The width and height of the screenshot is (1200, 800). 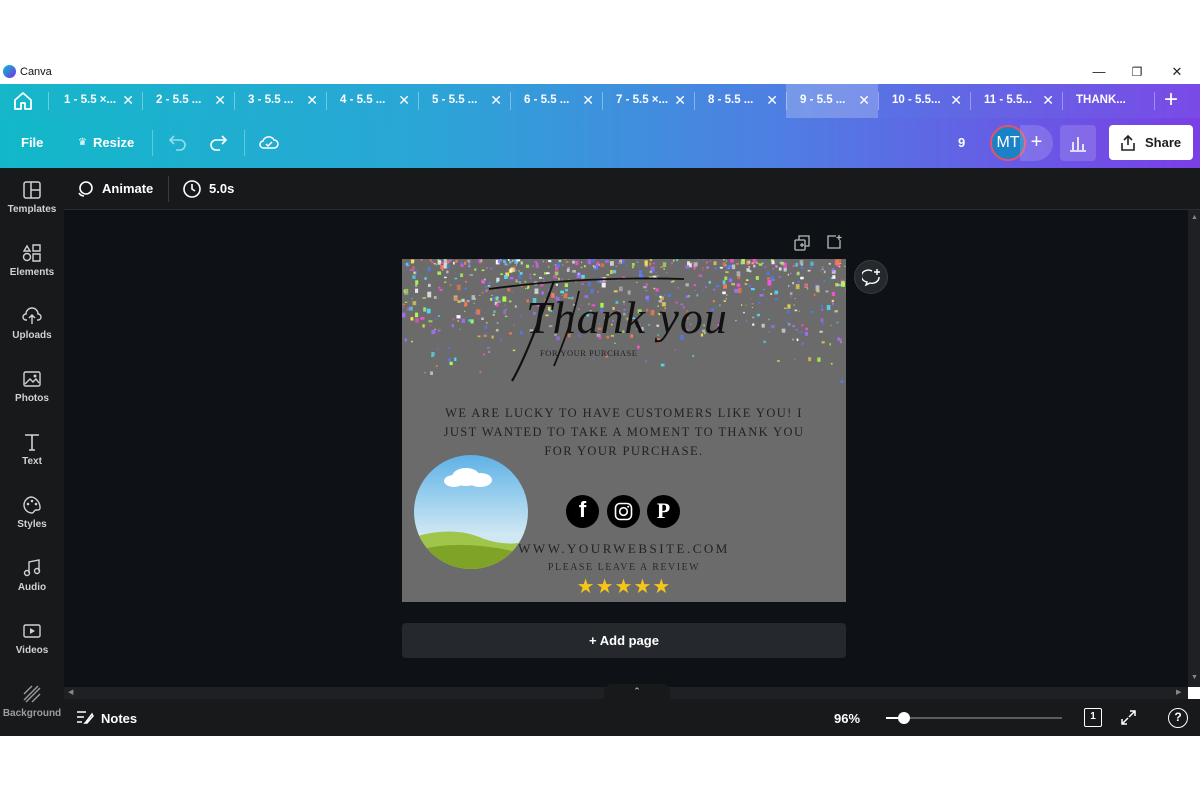 What do you see at coordinates (903, 718) in the screenshot?
I see `zoom-slider-thumb` at bounding box center [903, 718].